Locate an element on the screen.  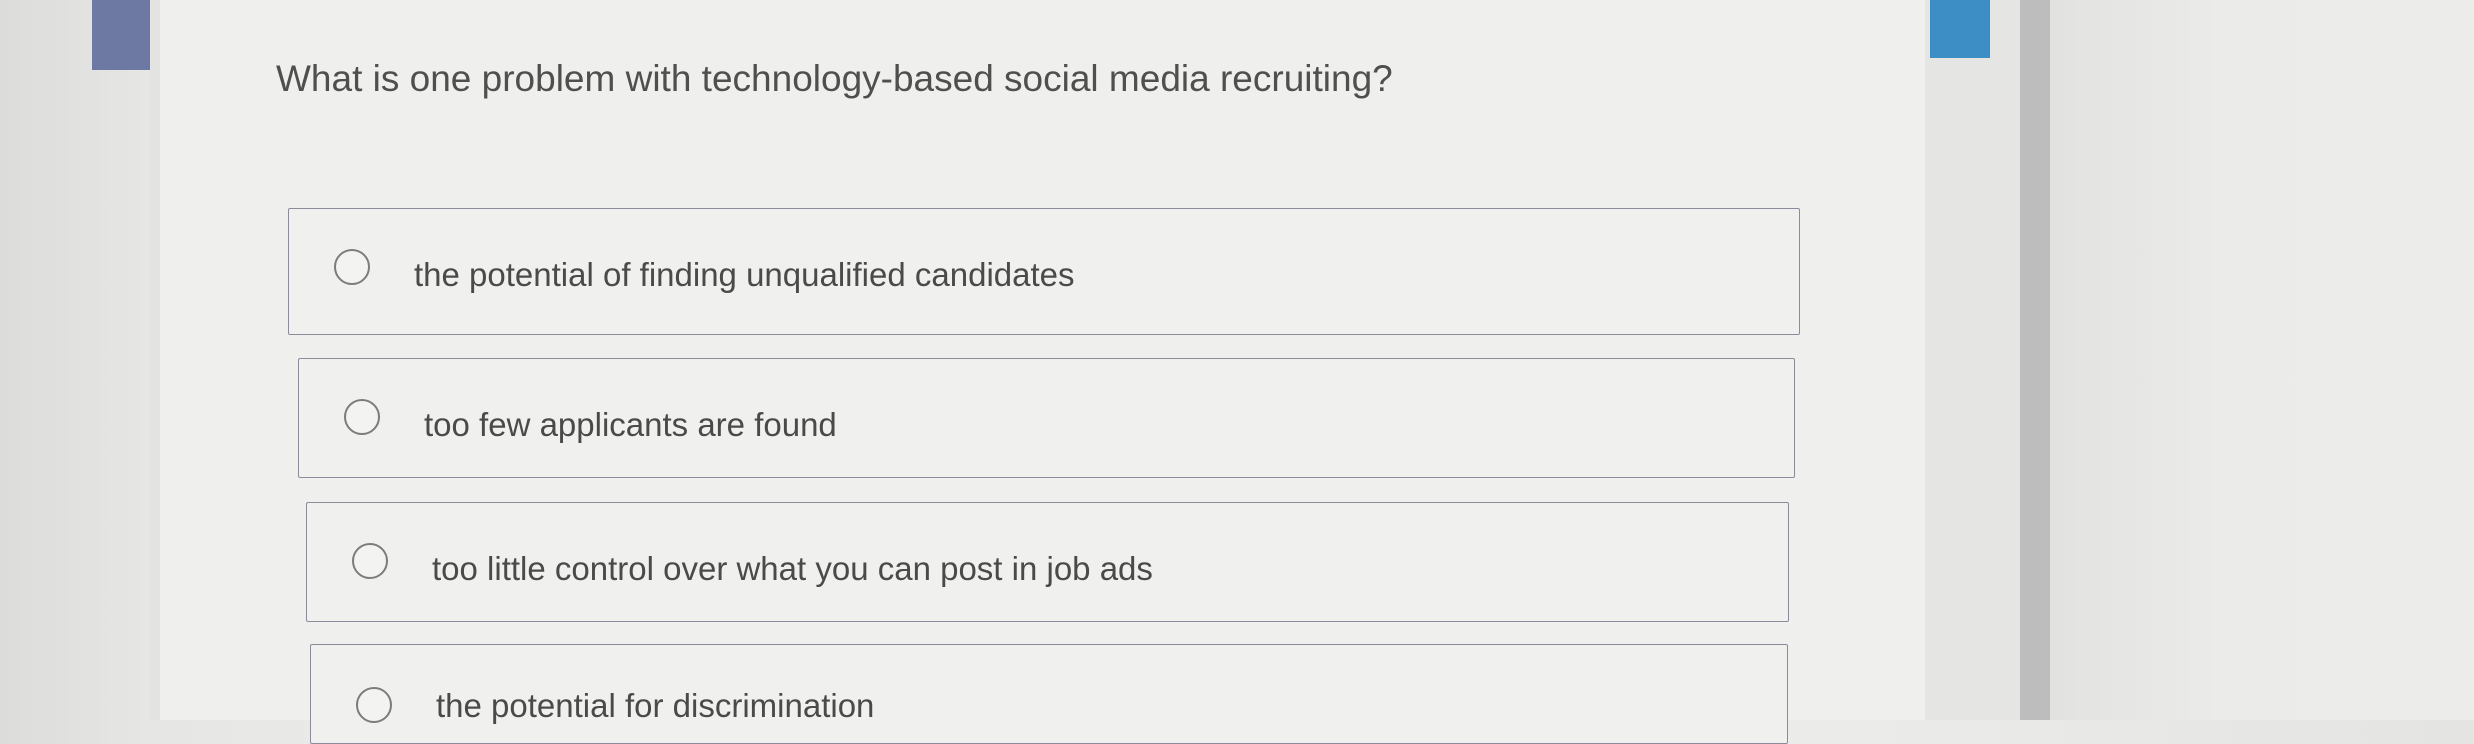
scrollbar-track is located at coordinates (2035, 360).